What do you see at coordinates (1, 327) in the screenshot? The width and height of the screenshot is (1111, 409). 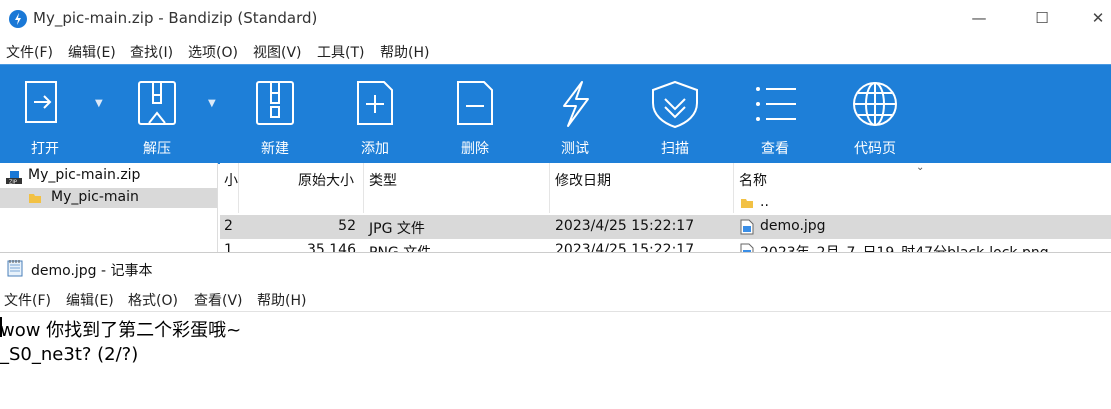 I see `text-caret` at bounding box center [1, 327].